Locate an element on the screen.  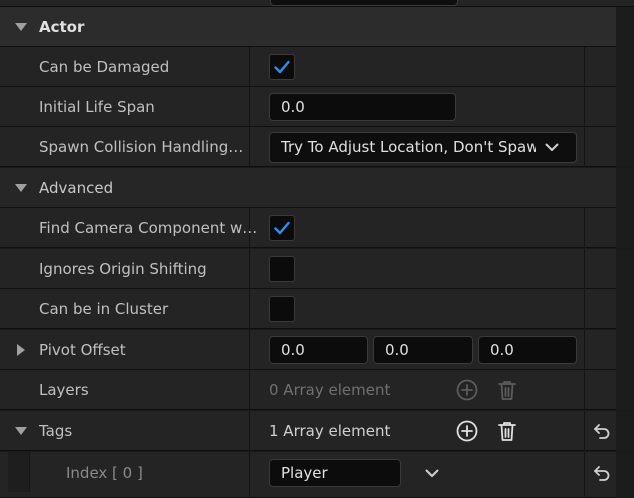
property-label: Tags is located at coordinates (56, 431).